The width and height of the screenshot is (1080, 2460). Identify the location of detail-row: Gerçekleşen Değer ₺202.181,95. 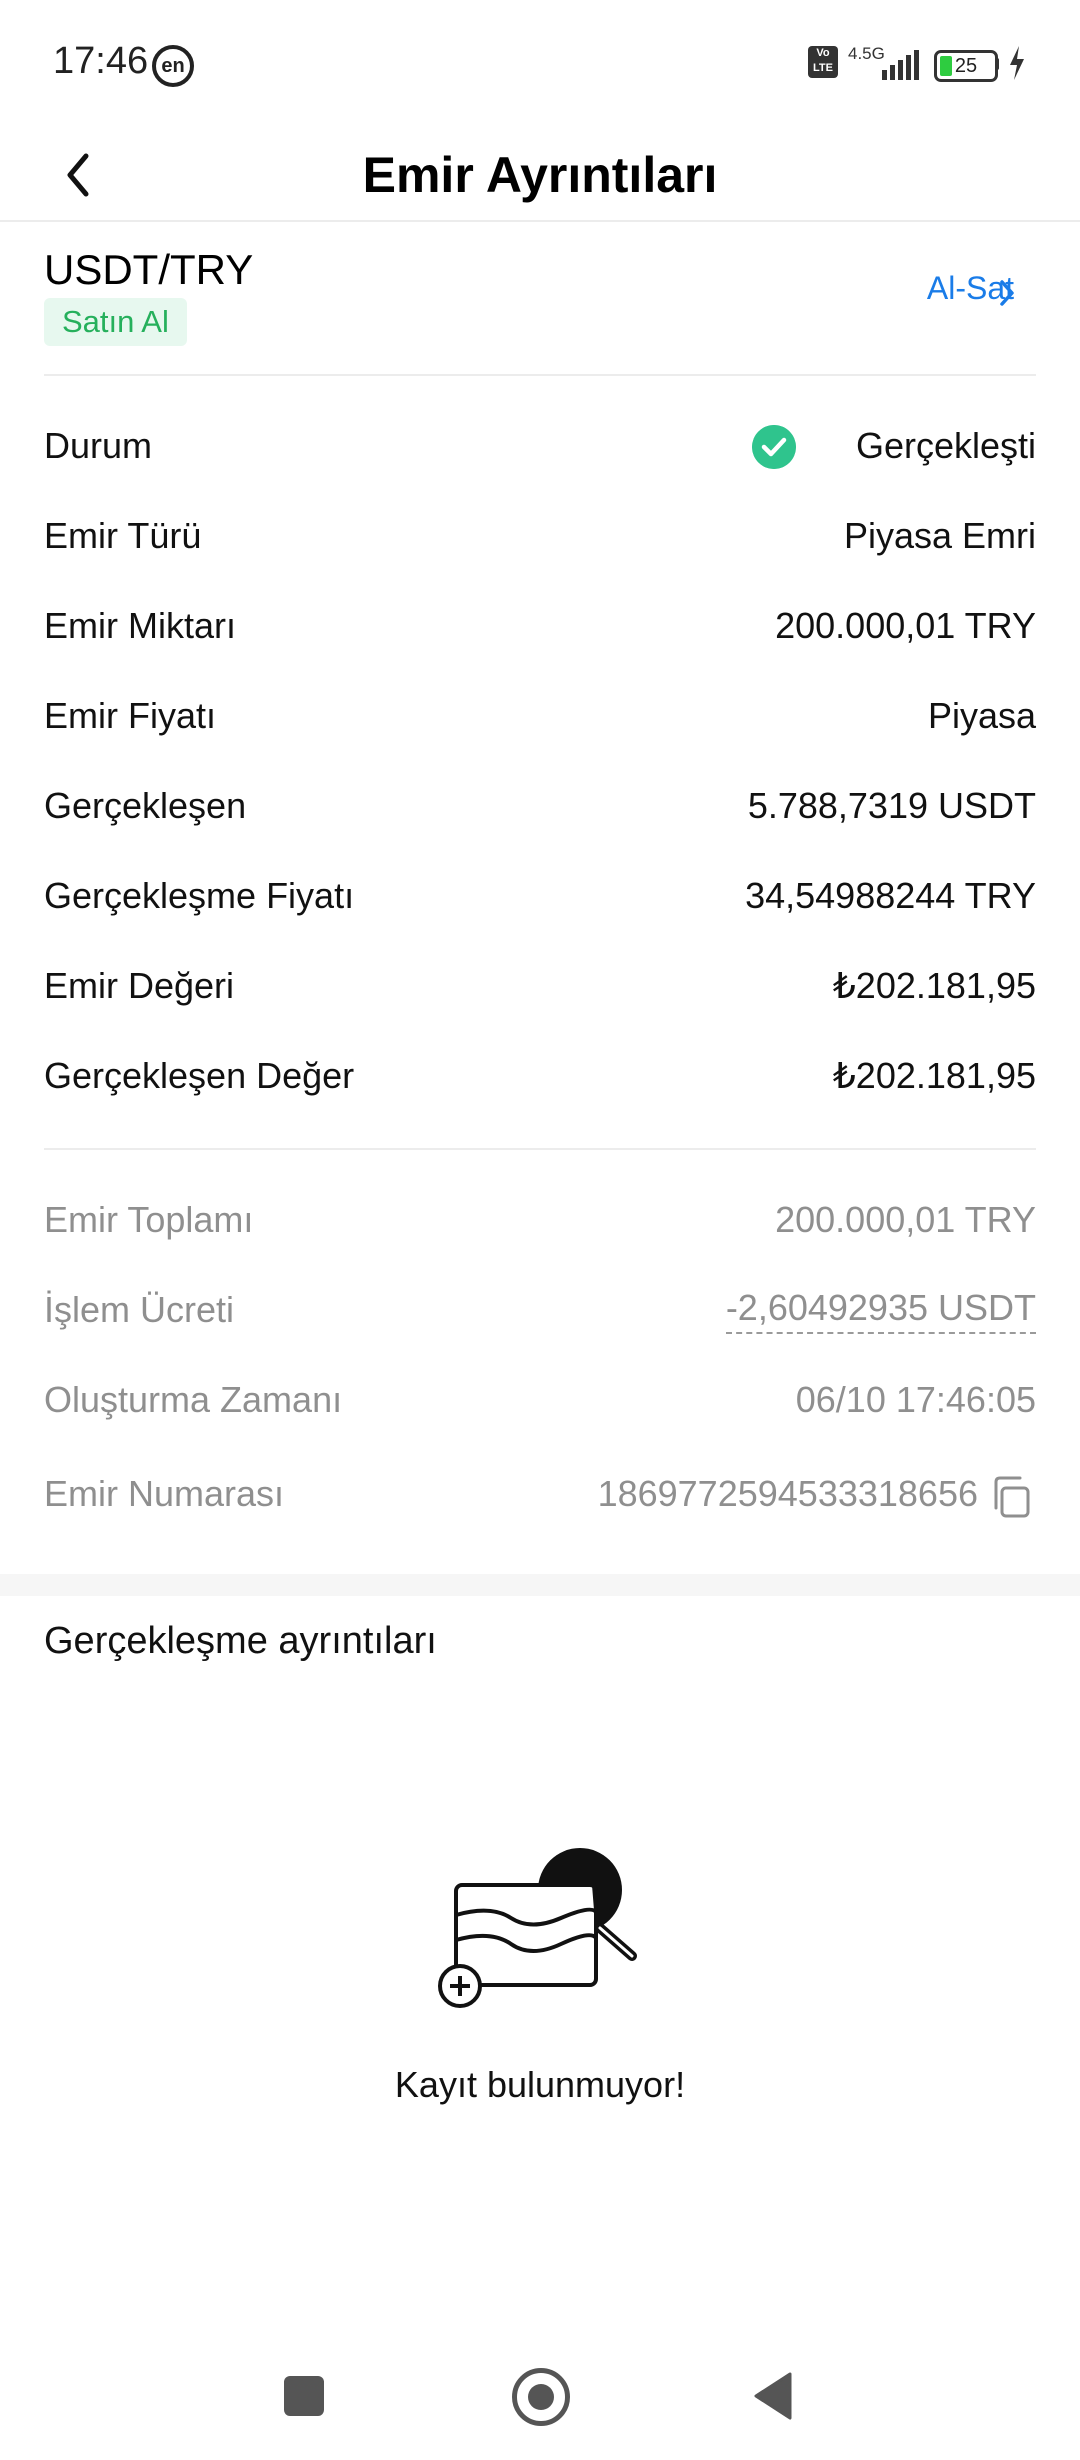
(540, 1076).